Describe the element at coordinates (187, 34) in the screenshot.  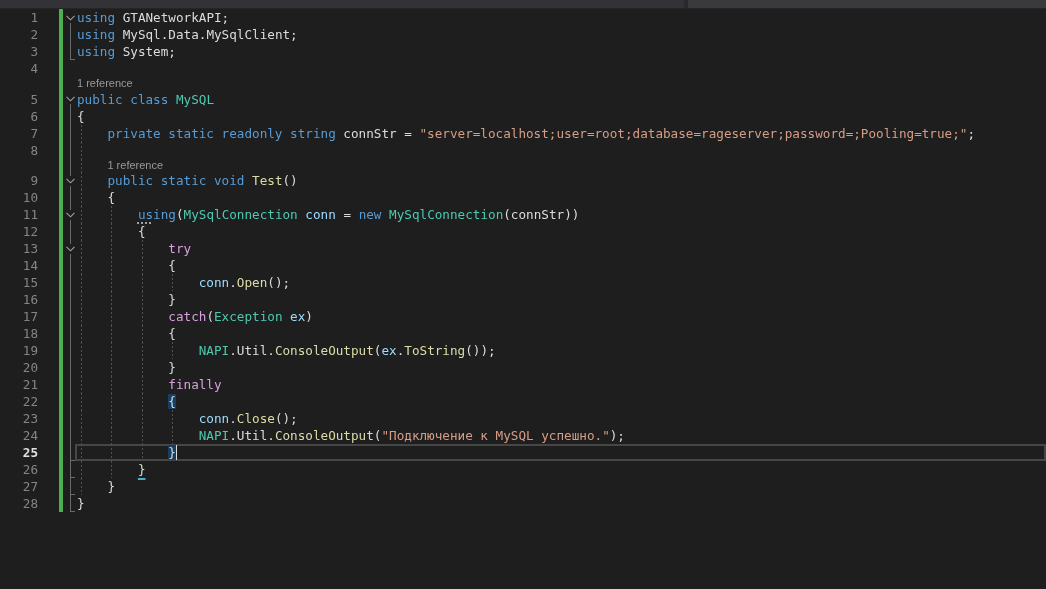
I see `code-line: using MySql.Data.MySqlClient;` at that location.